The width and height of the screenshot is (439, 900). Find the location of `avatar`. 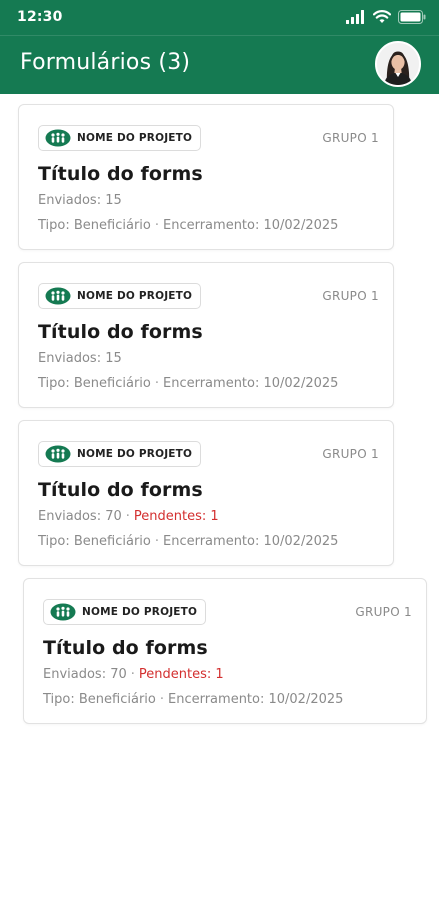

avatar is located at coordinates (398, 64).